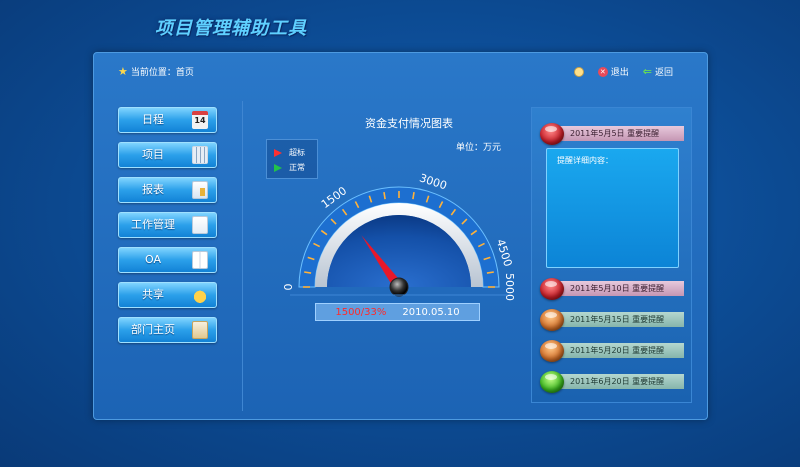  I want to click on reminder-item: 2011年5月20日 重要提醒, so click(613, 351).